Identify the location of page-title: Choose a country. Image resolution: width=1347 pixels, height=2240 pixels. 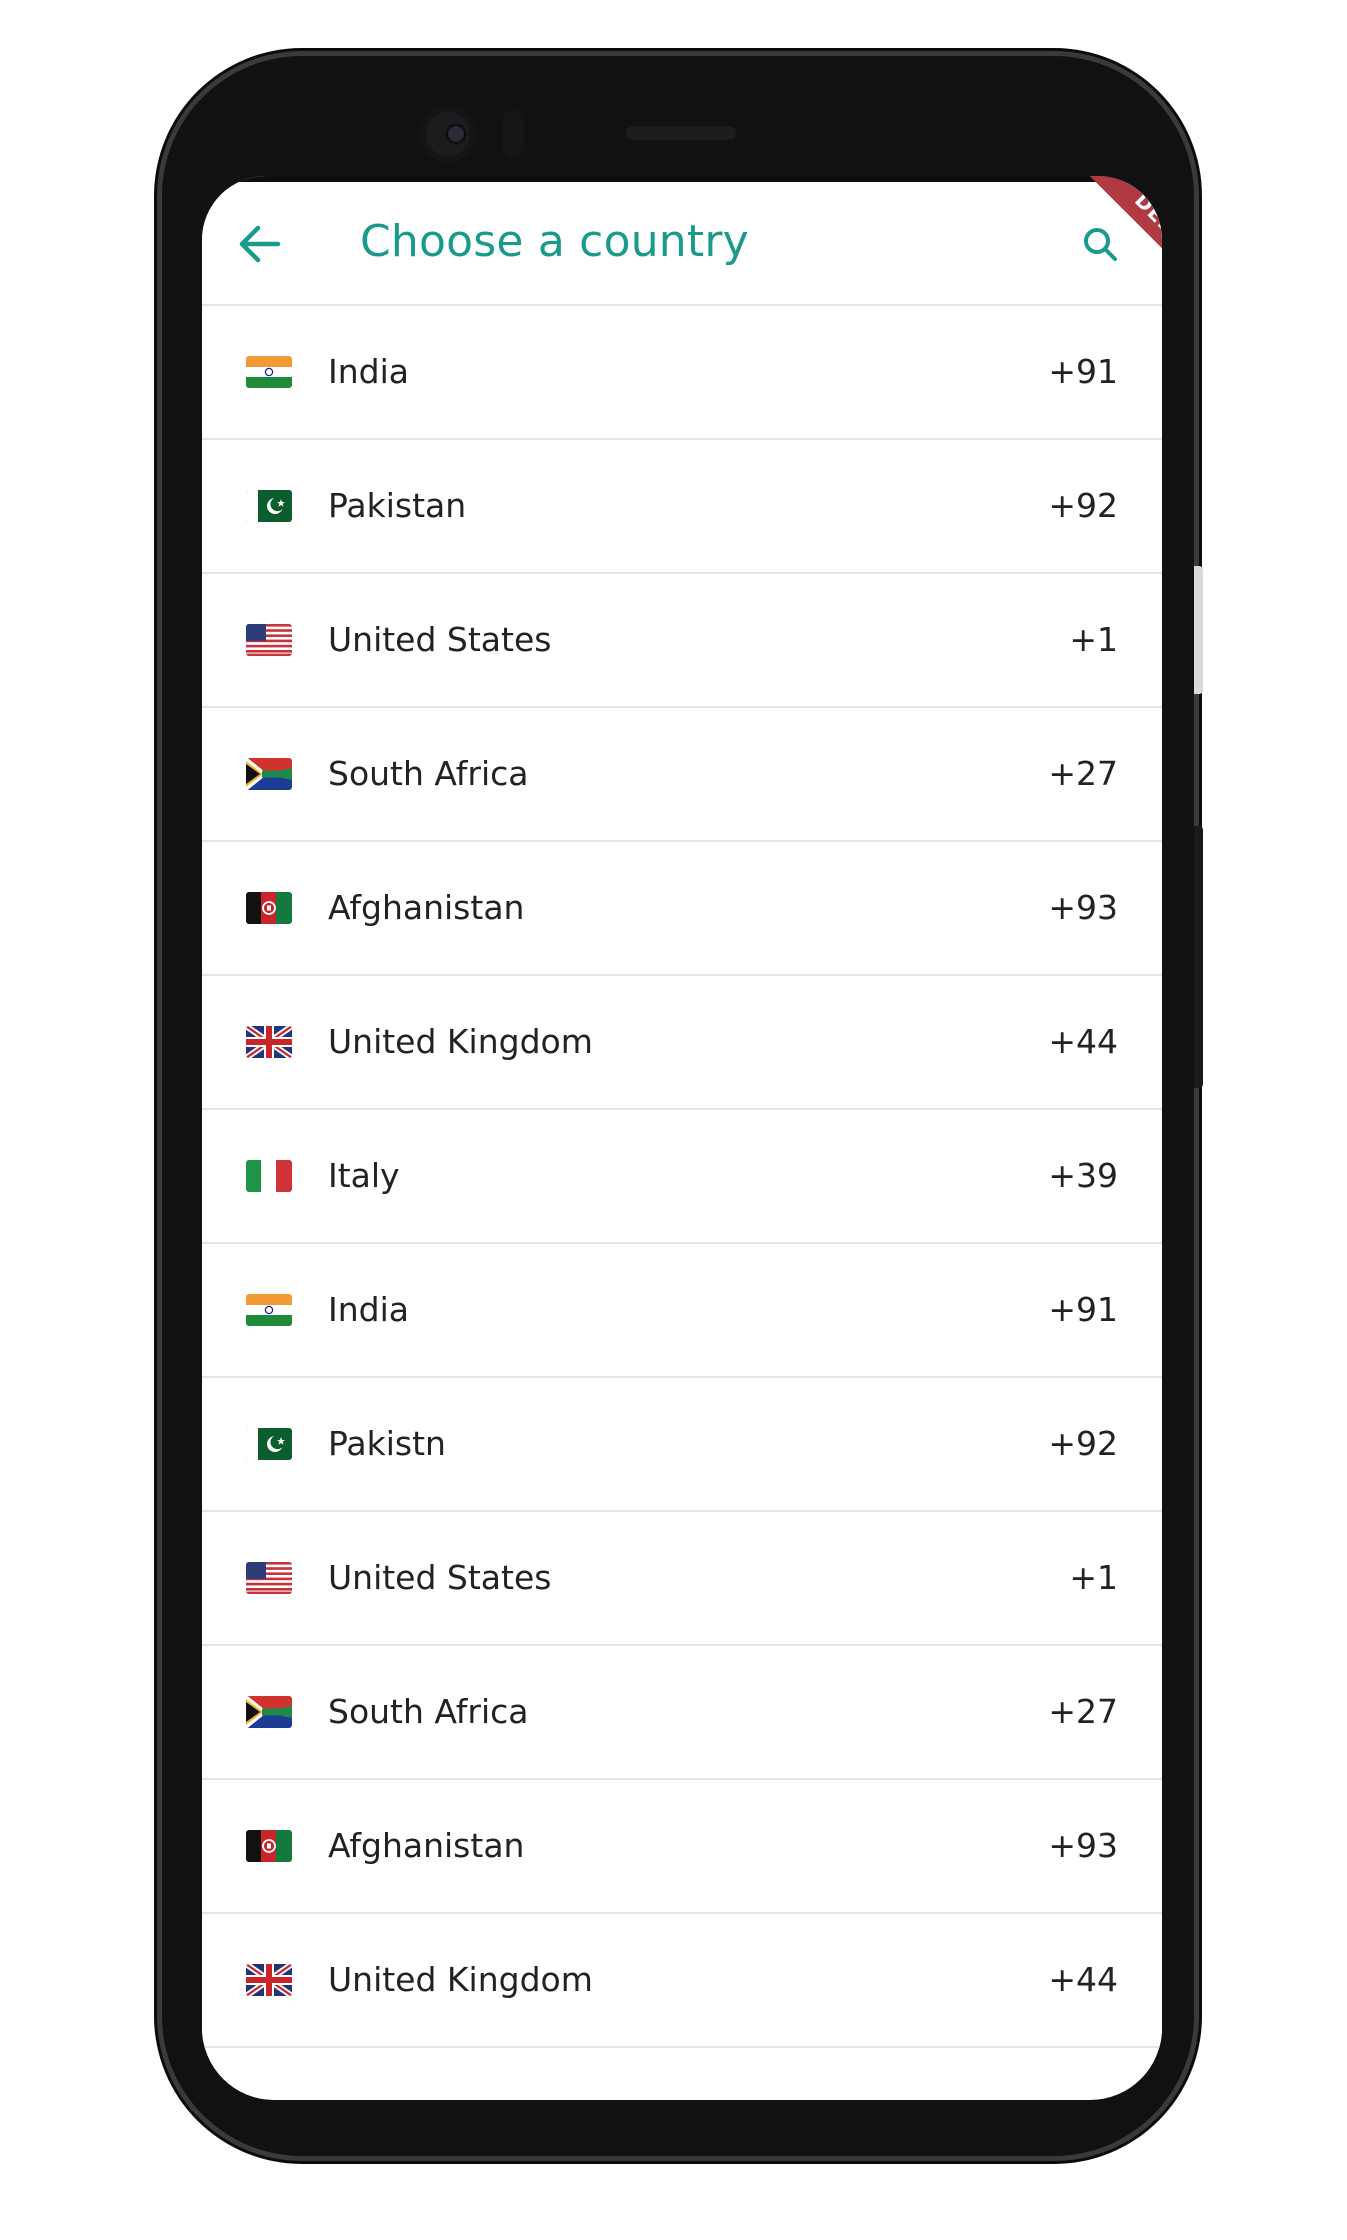
(554, 241).